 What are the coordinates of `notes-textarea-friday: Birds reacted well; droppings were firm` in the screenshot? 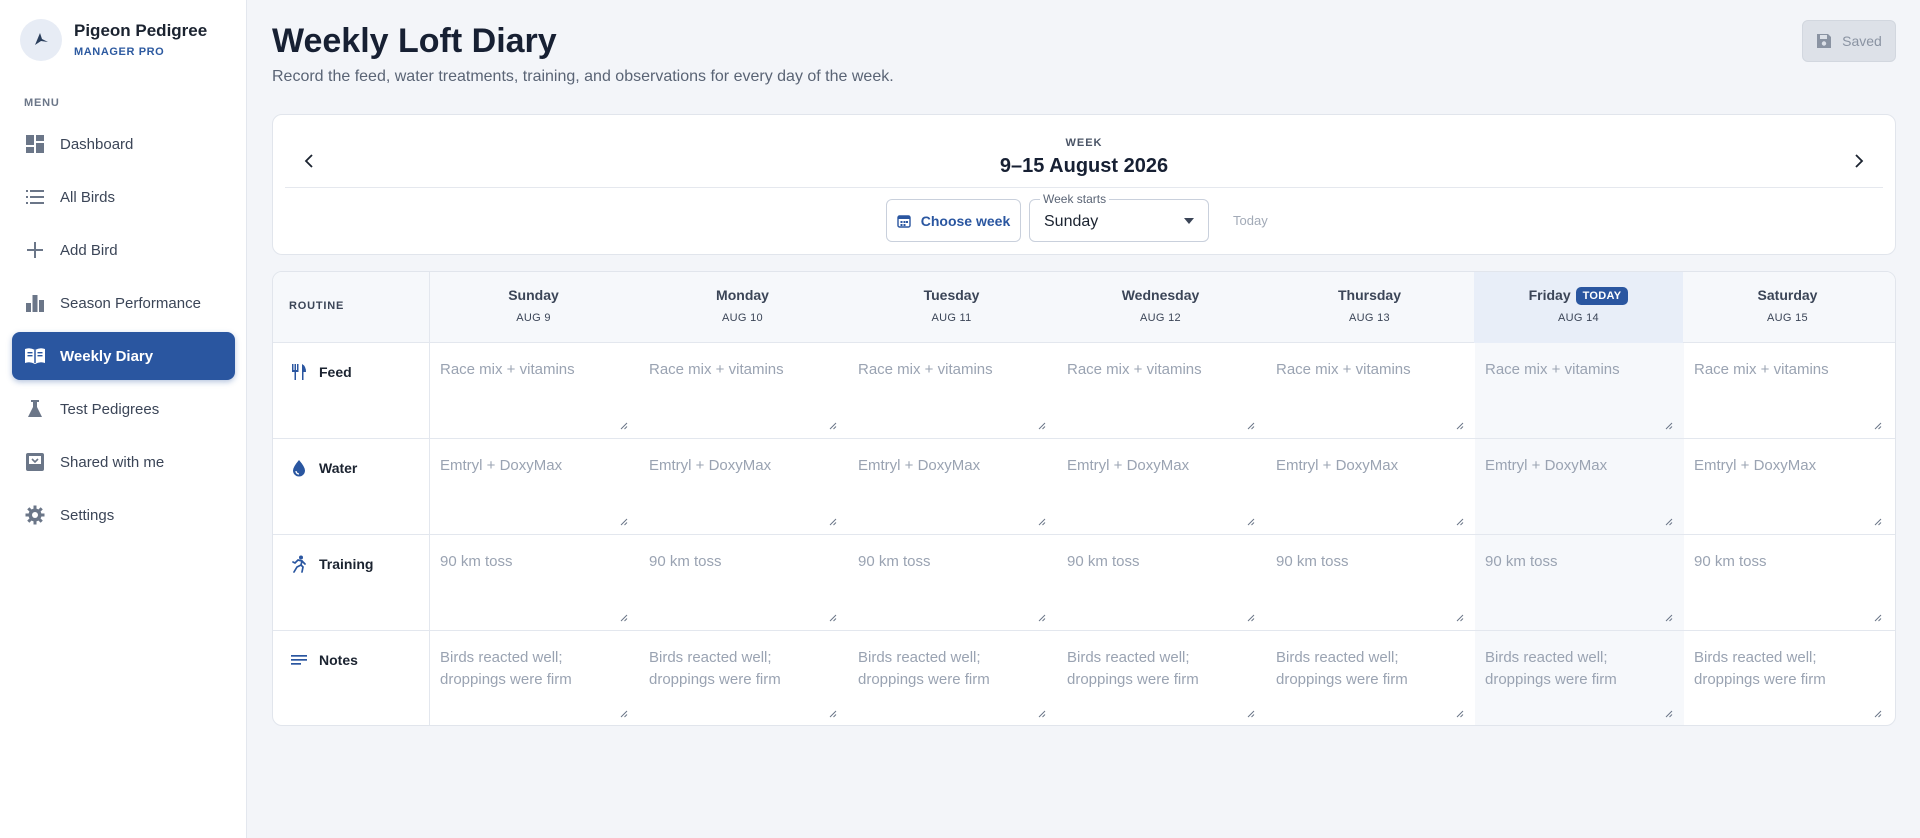 It's located at (1578, 678).